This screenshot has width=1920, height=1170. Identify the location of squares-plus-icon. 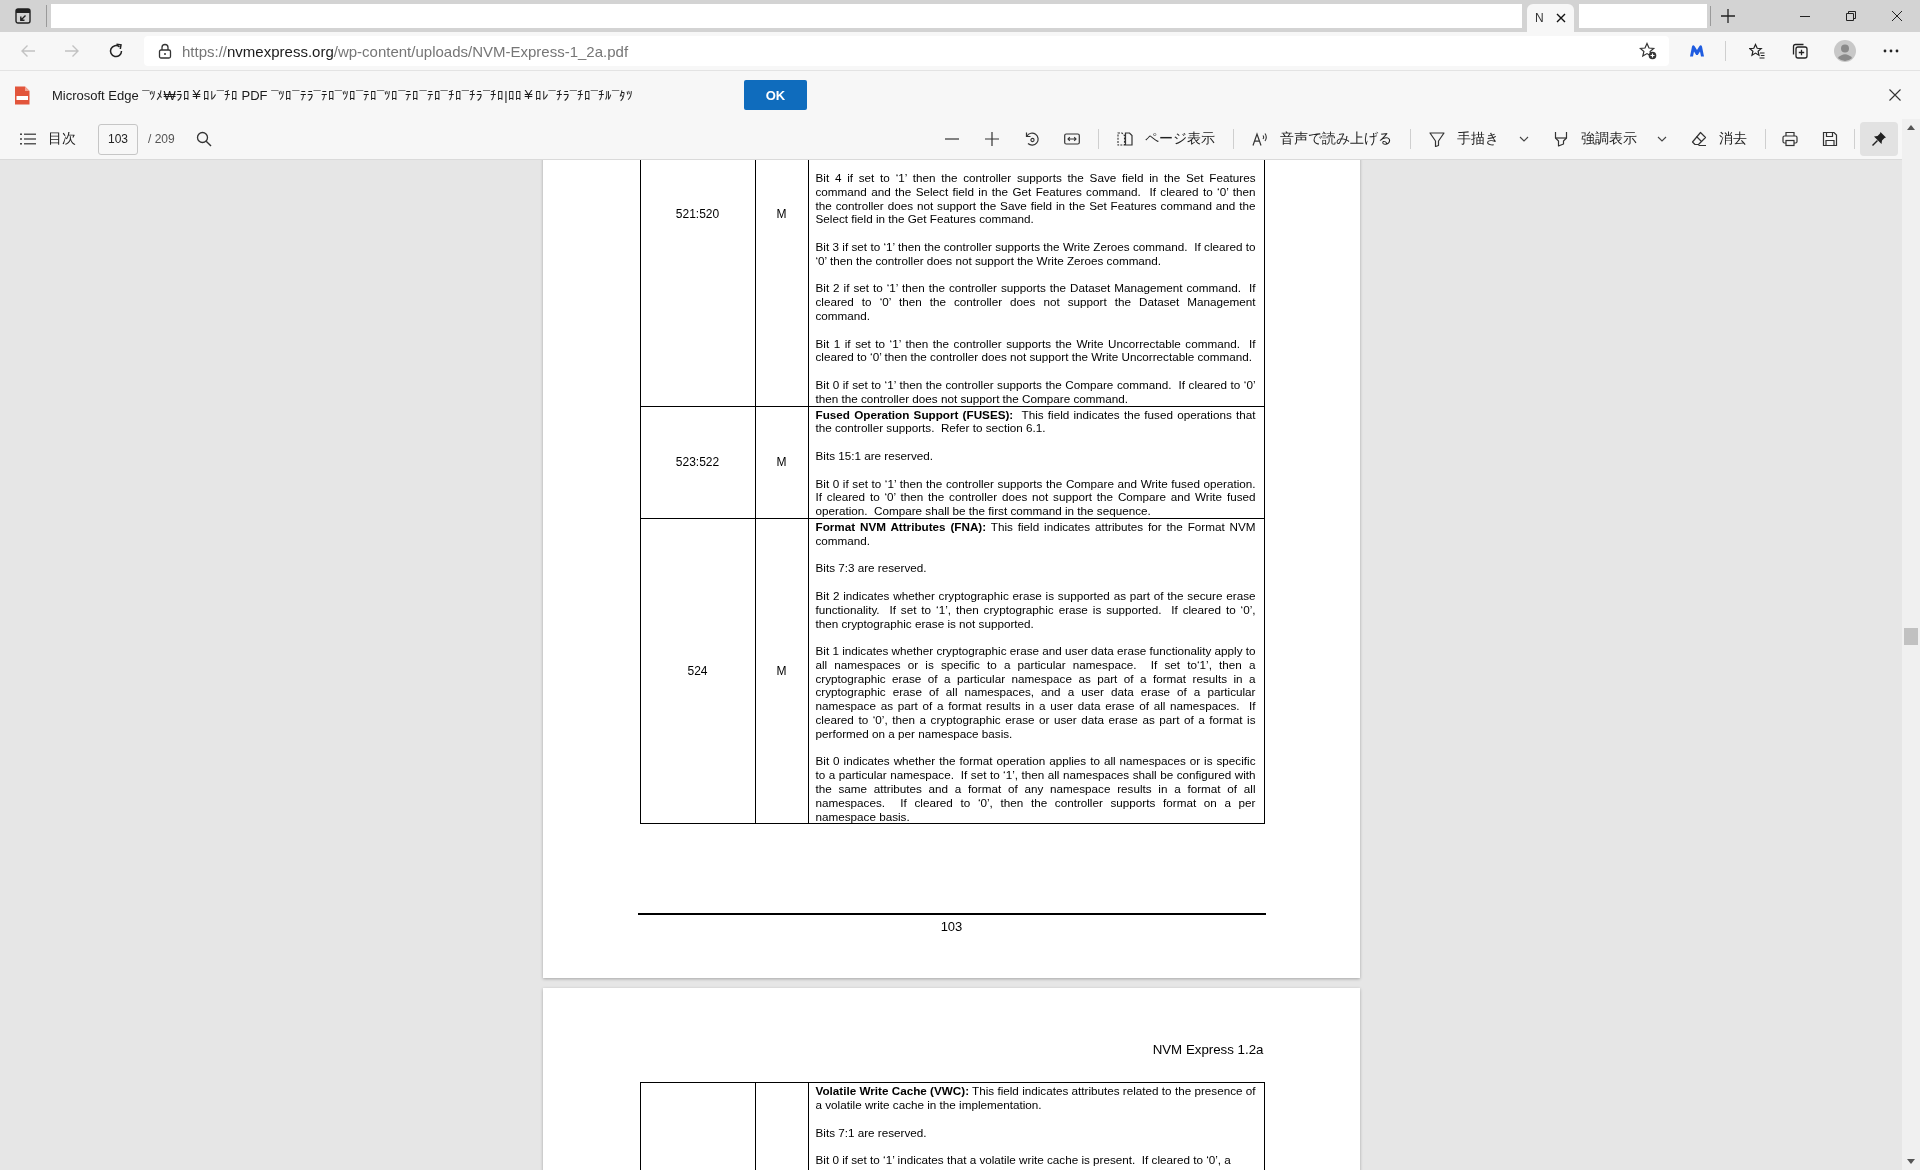
(1800, 51).